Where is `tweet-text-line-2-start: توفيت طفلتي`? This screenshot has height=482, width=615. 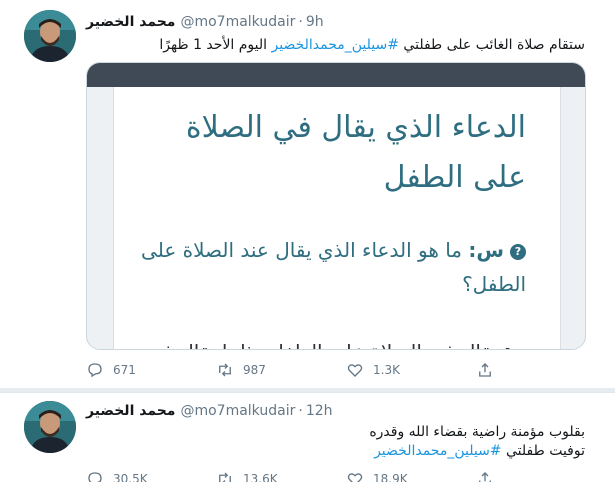
tweet-text-line-2-start: توفيت طفلتي is located at coordinates (543, 451).